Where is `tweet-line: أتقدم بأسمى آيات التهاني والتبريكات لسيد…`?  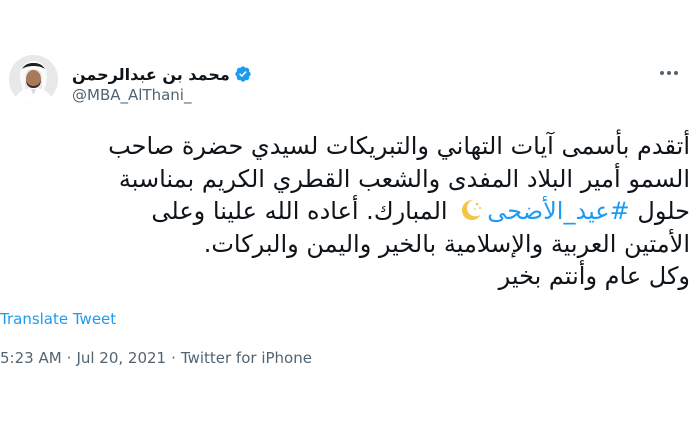
tweet-line: أتقدم بأسمى آيات التهاني والتبريكات لسيد… is located at coordinates (399, 146).